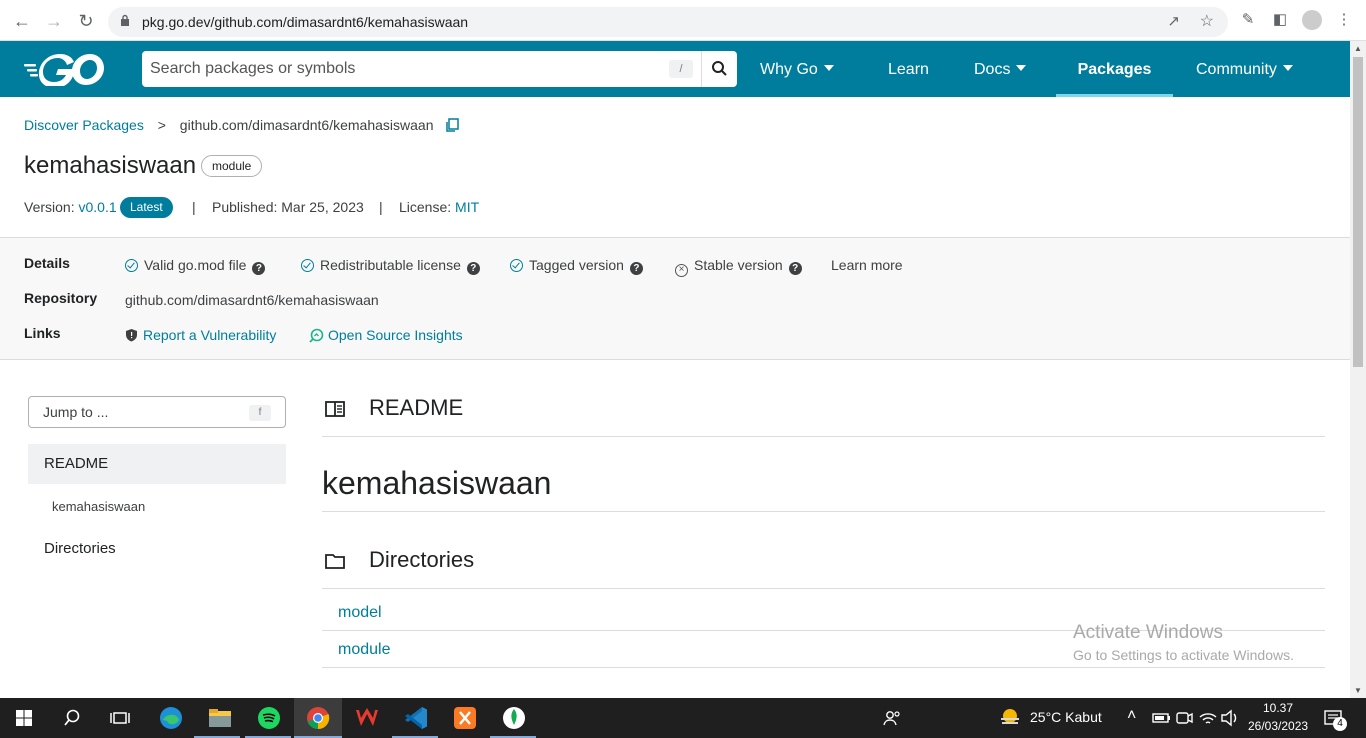  I want to click on chrome-icon, so click(318, 718).